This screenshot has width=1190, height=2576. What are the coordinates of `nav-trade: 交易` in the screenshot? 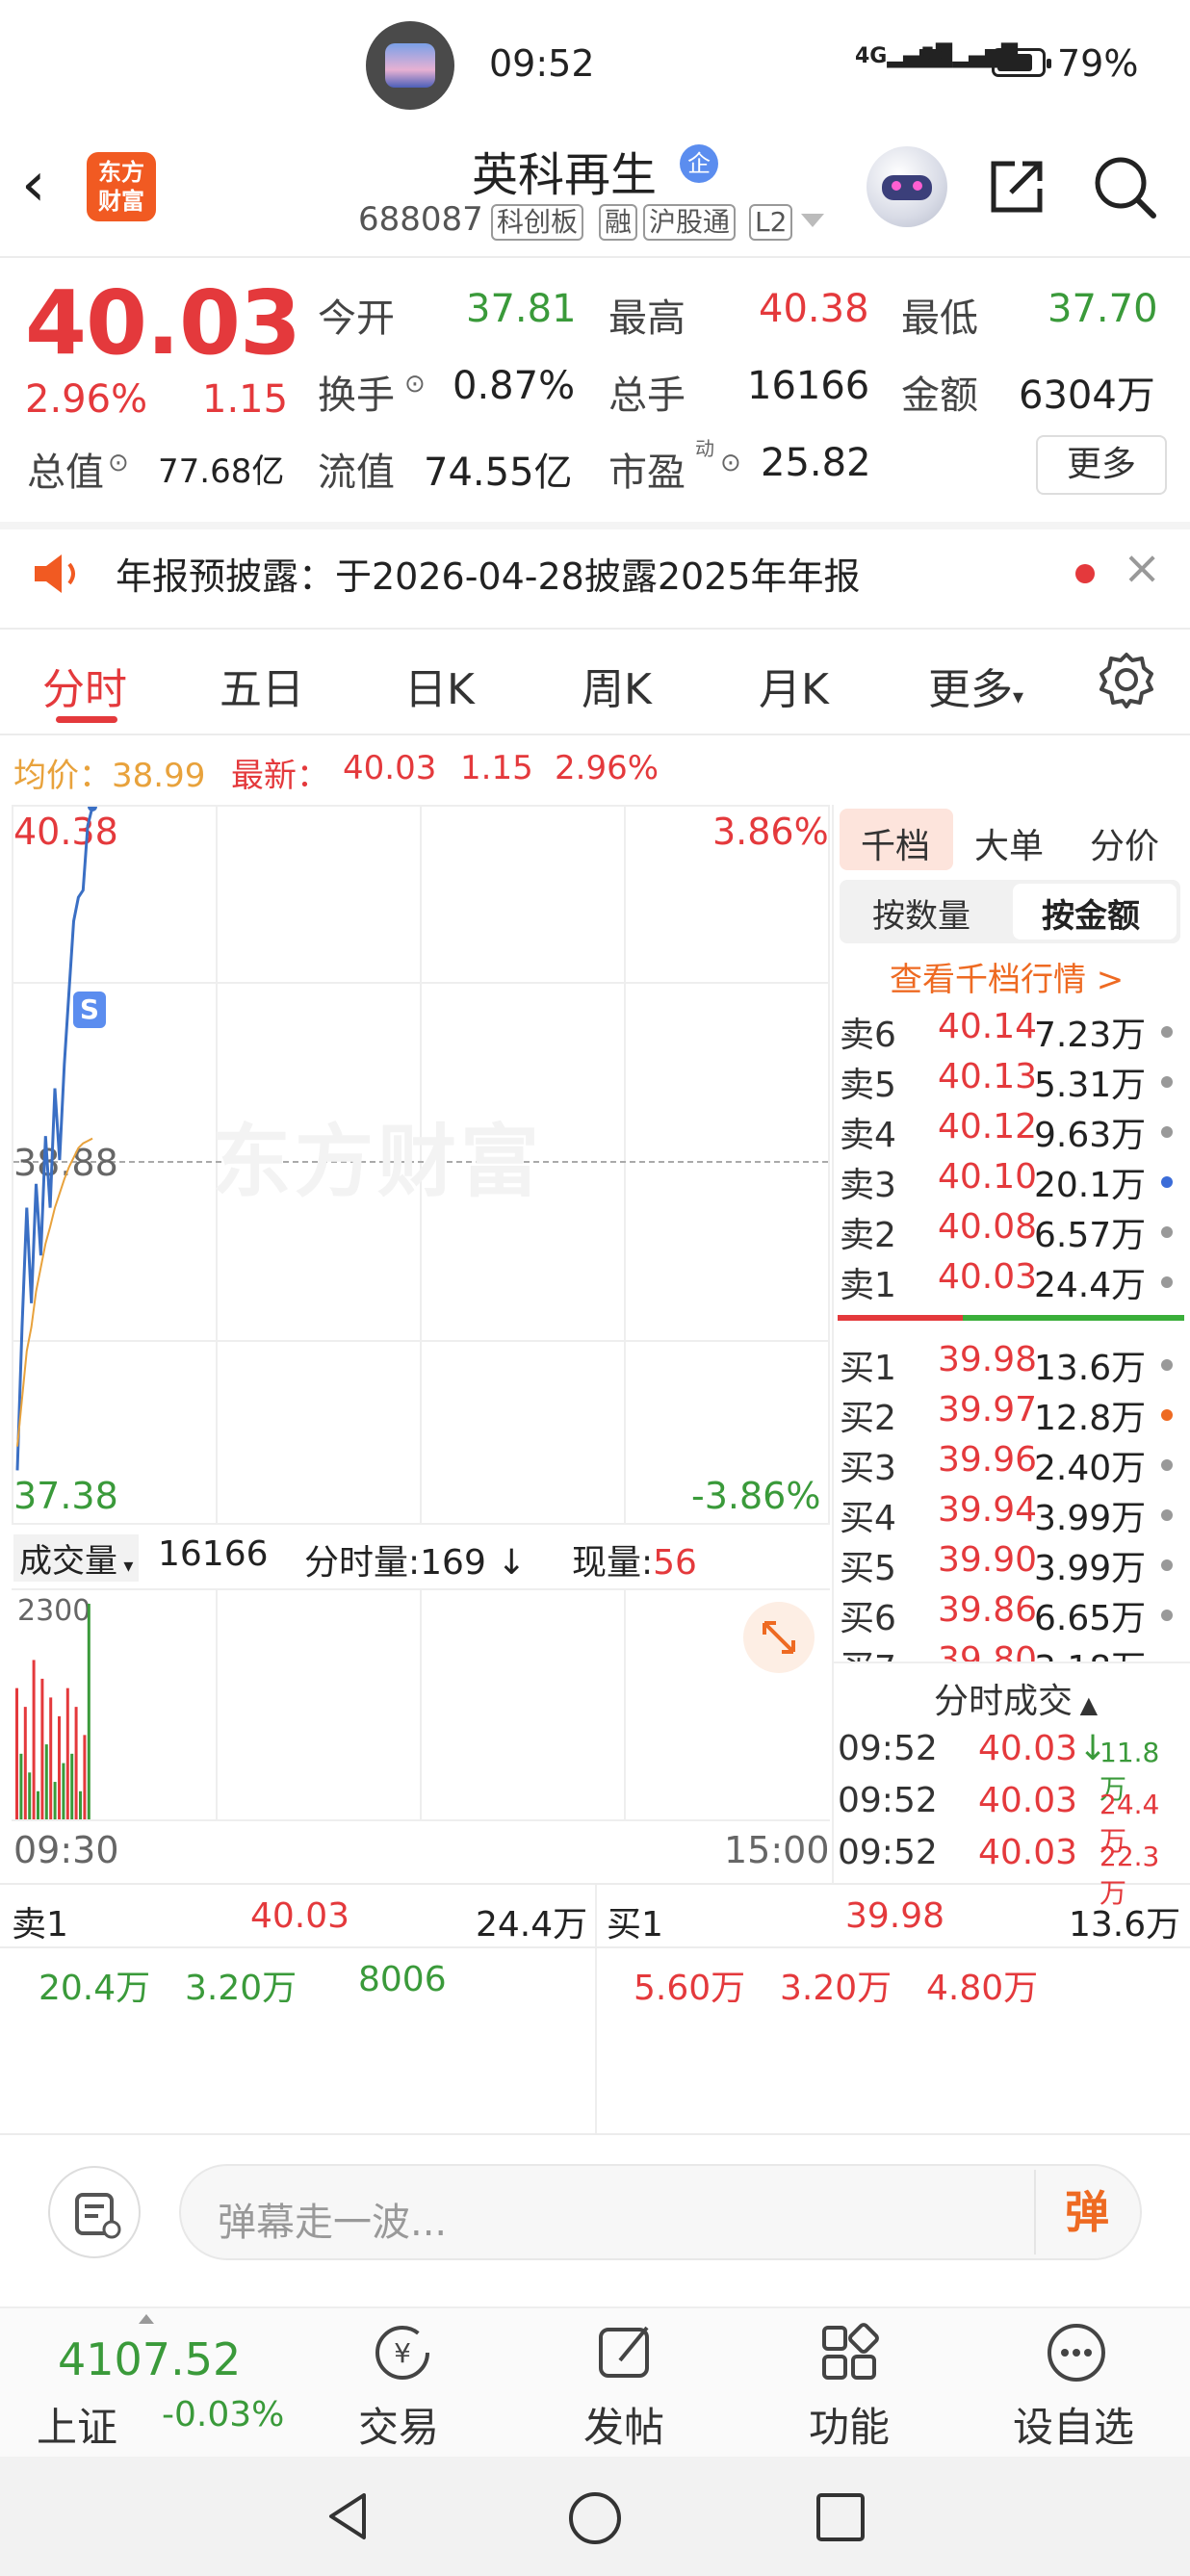 It's located at (399, 2425).